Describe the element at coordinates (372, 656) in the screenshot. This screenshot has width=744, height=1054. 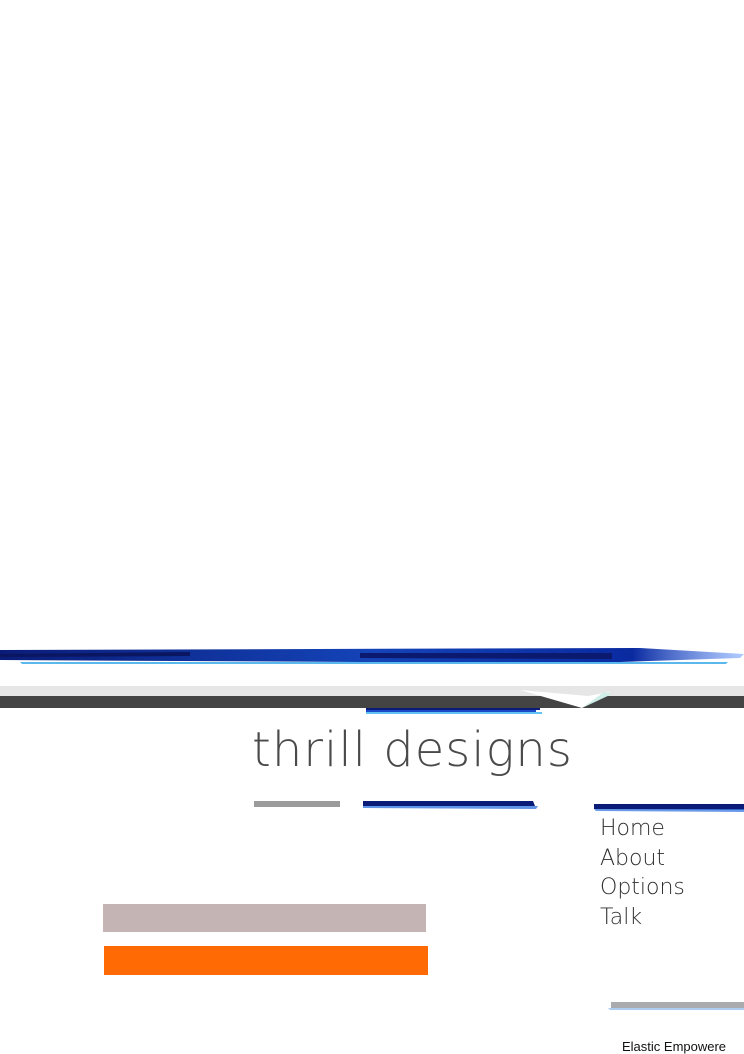
I see `blue-brush-stroke-top` at that location.